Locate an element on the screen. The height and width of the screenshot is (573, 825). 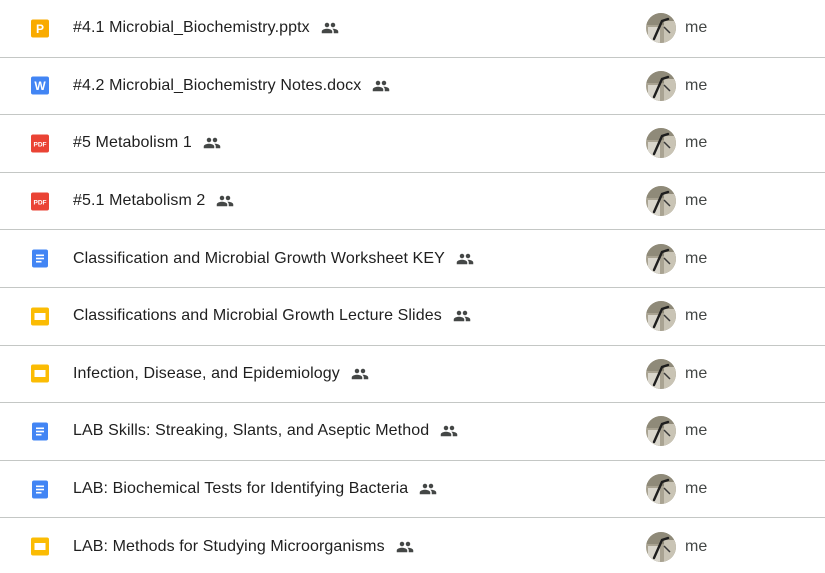
file-row: PDF #5.1 Metabolism 2 me is located at coordinates (412, 202).